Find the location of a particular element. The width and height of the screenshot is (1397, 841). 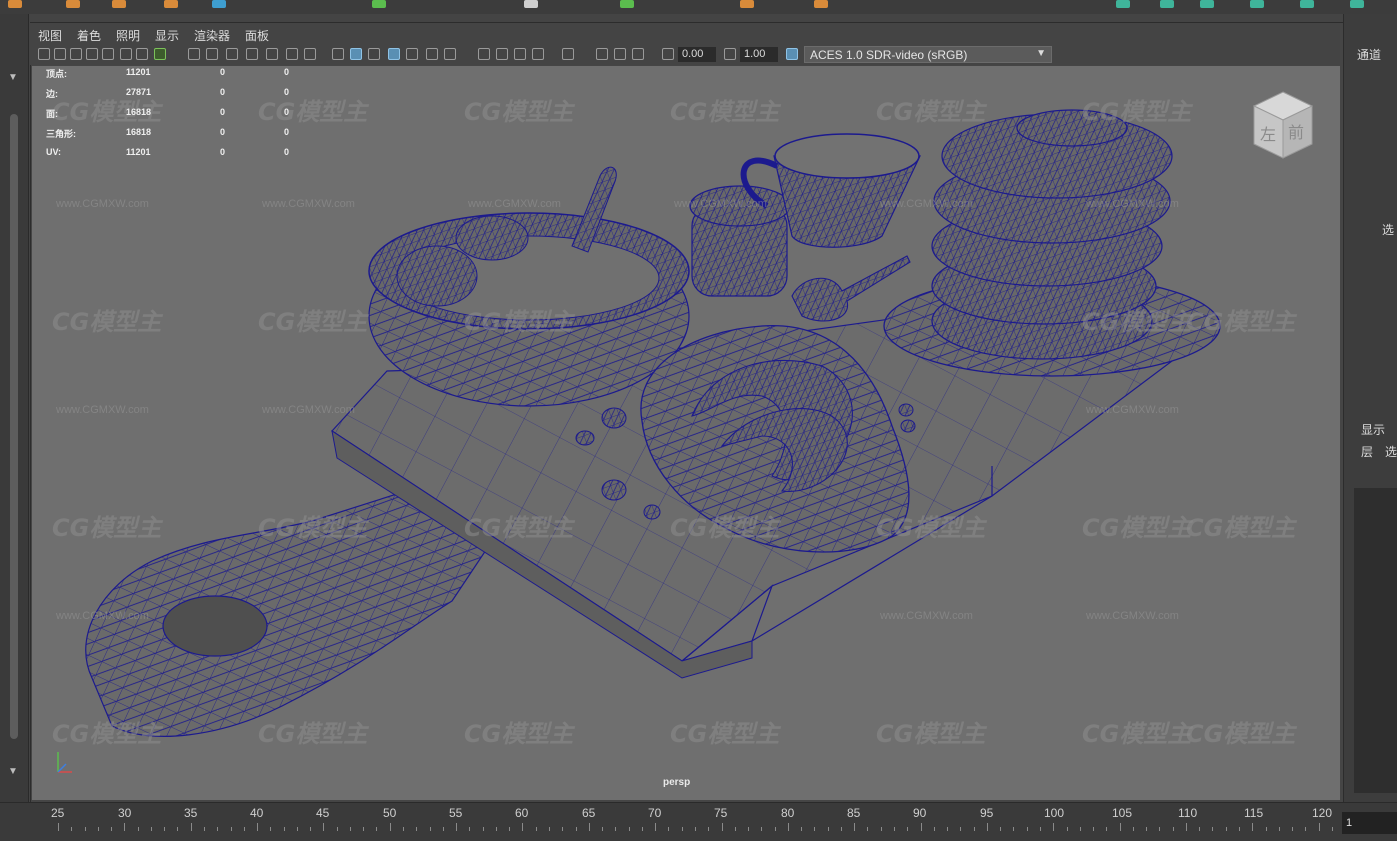

wireframe-on-shaded-icon is located at coordinates (394, 54).